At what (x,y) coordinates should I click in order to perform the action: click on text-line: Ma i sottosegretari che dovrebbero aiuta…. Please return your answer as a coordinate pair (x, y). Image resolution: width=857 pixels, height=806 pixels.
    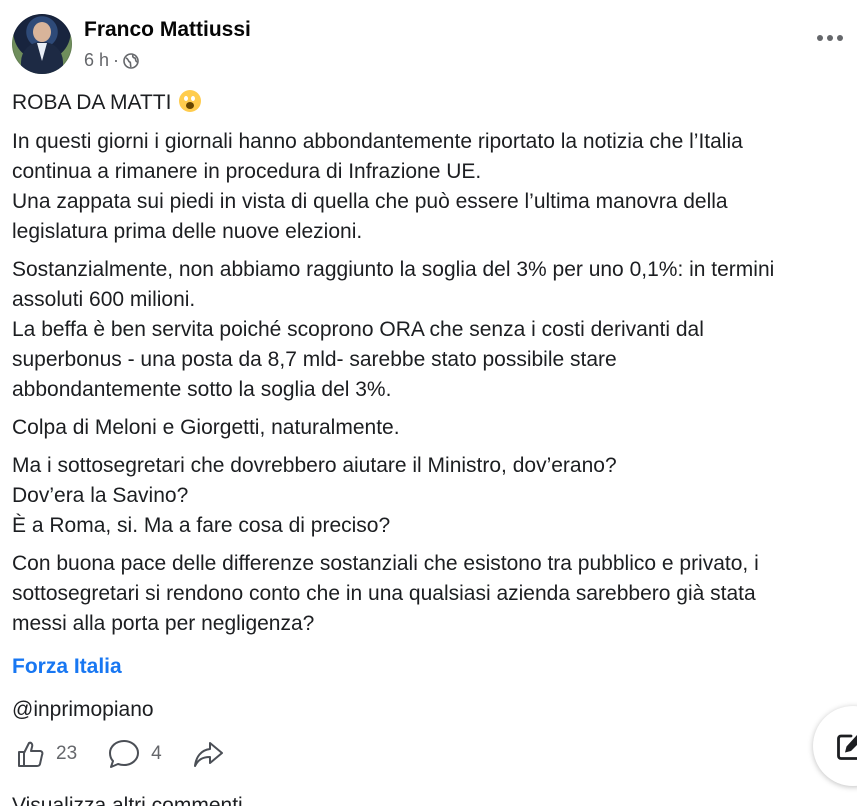
    Looking at the image, I should click on (314, 465).